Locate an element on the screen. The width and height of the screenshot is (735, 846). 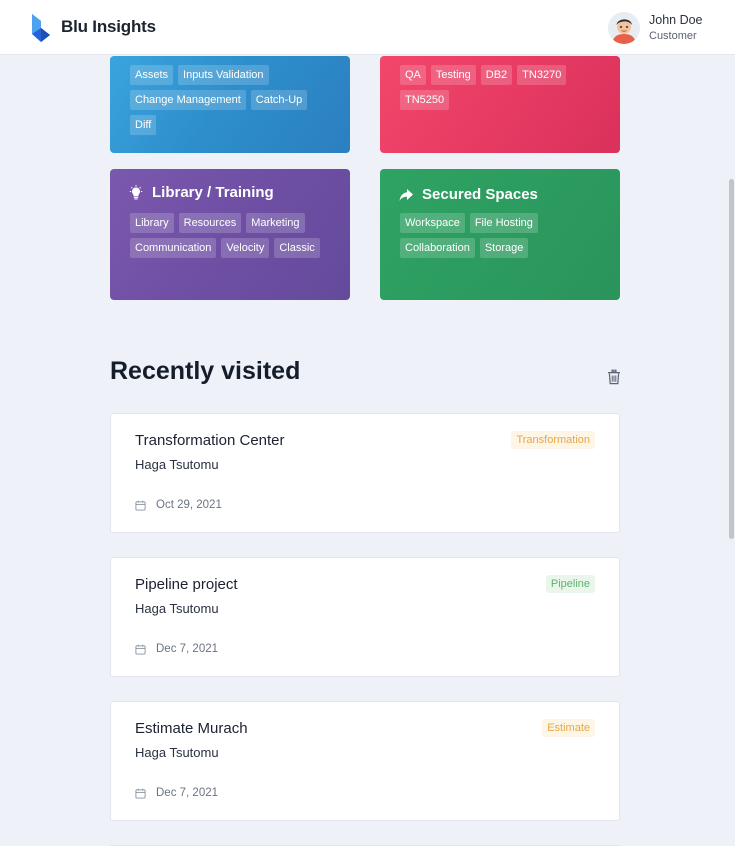
tag: Velocity is located at coordinates (245, 248).